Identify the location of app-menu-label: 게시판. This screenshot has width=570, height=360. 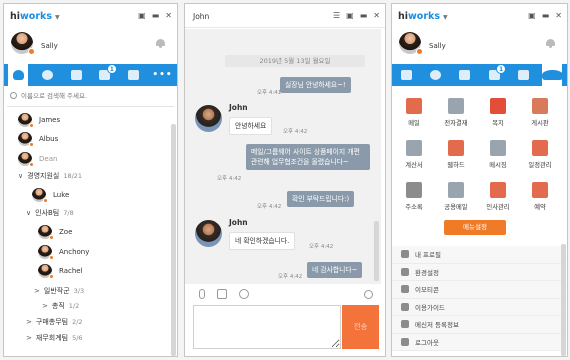
(540, 123).